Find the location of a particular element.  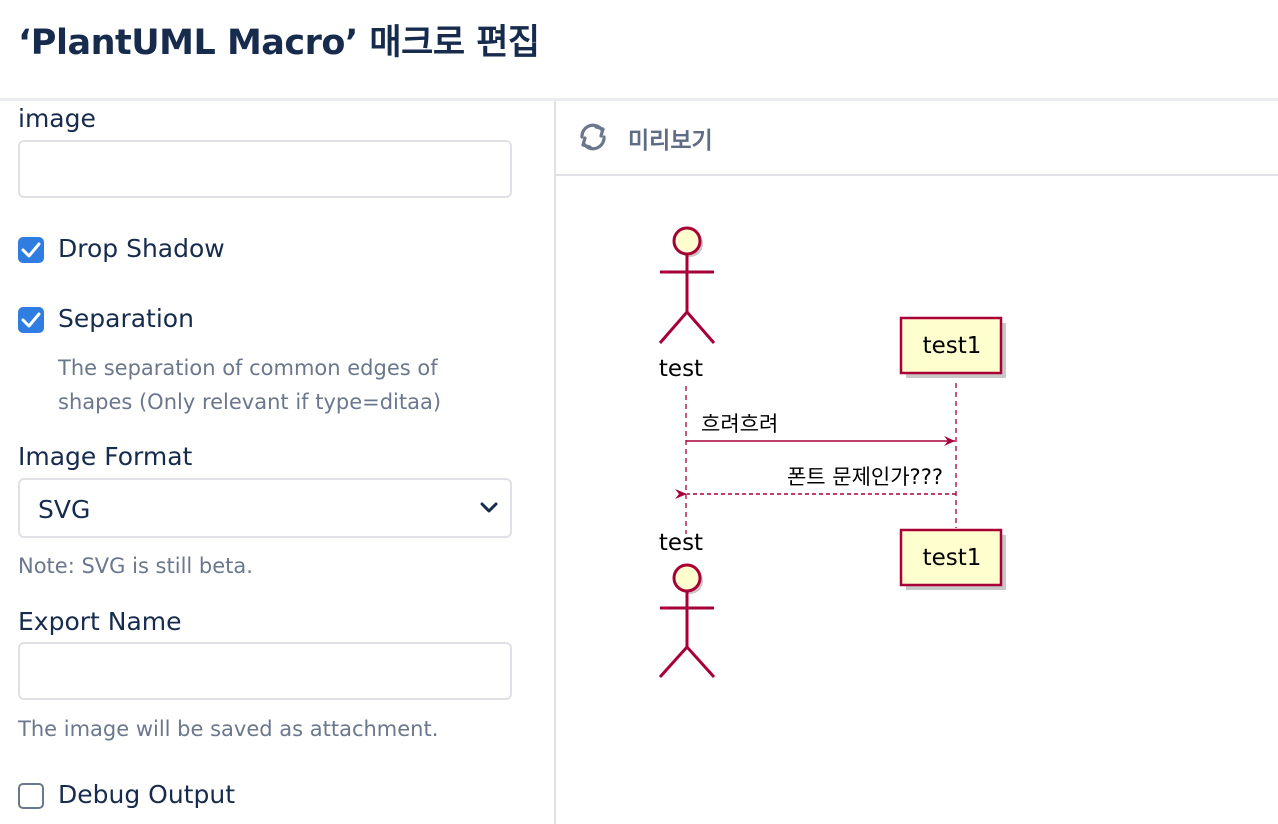

debug-output-label: Debug Output is located at coordinates (146, 794).